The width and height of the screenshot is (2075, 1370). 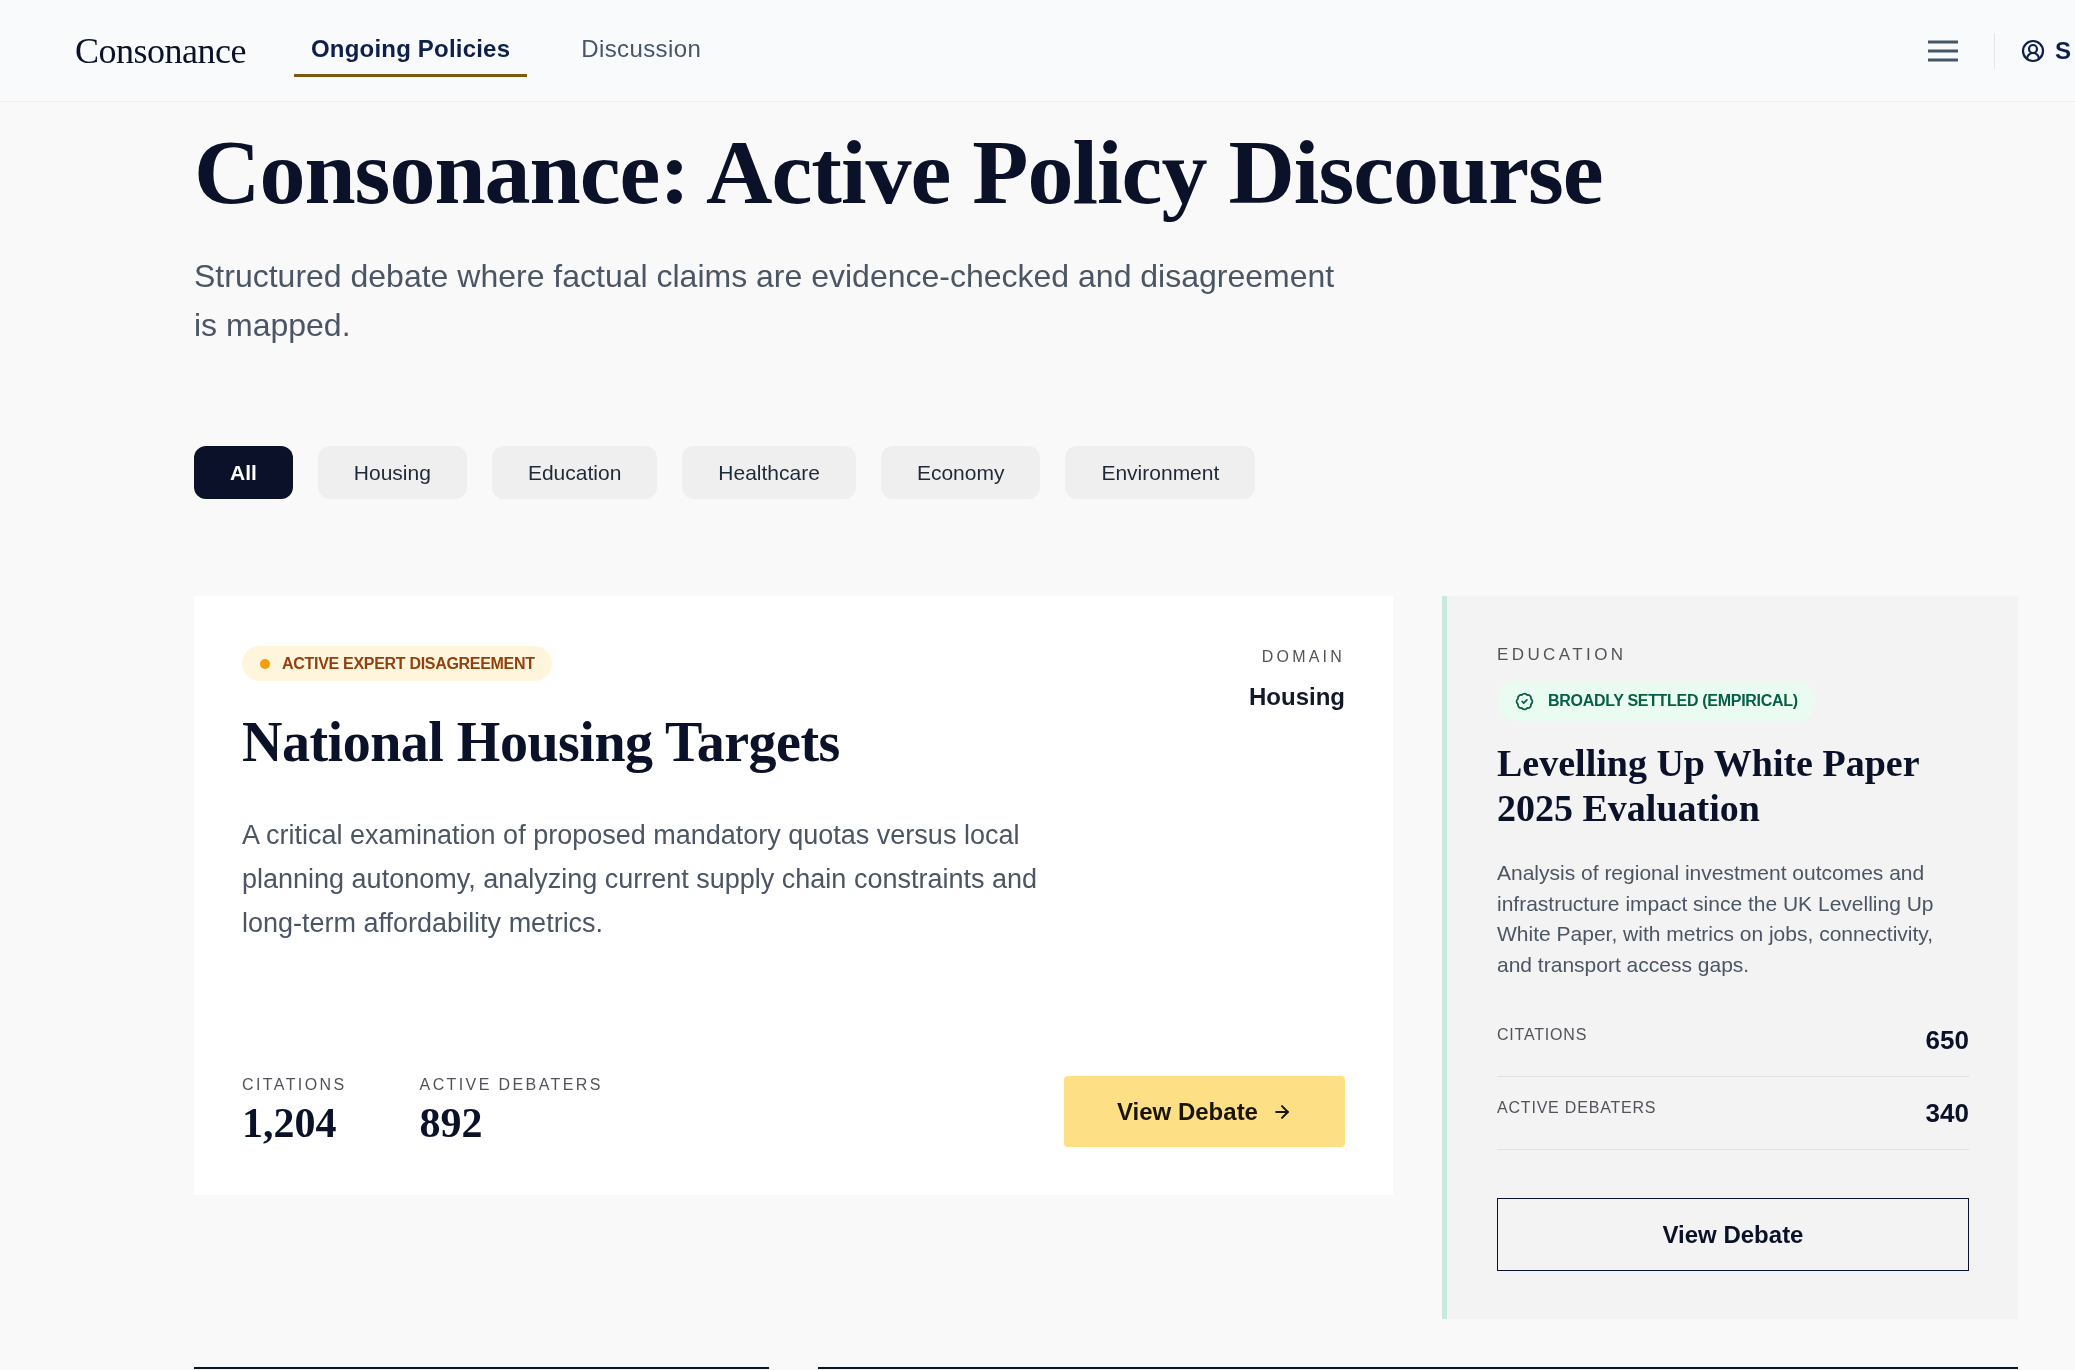 I want to click on domain-value: Housing, so click(x=1297, y=697).